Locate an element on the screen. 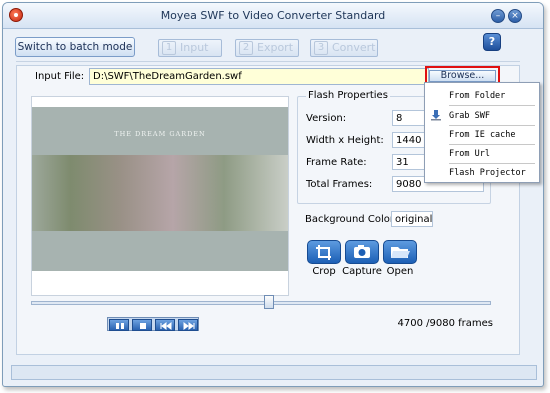 The width and height of the screenshot is (550, 393). help-button: ? is located at coordinates (492, 42).